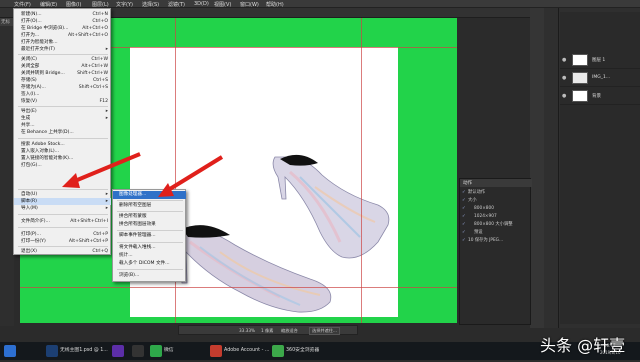  Describe the element at coordinates (169, 351) in the screenshot. I see `taskbar-item-wechat: 微信` at that location.